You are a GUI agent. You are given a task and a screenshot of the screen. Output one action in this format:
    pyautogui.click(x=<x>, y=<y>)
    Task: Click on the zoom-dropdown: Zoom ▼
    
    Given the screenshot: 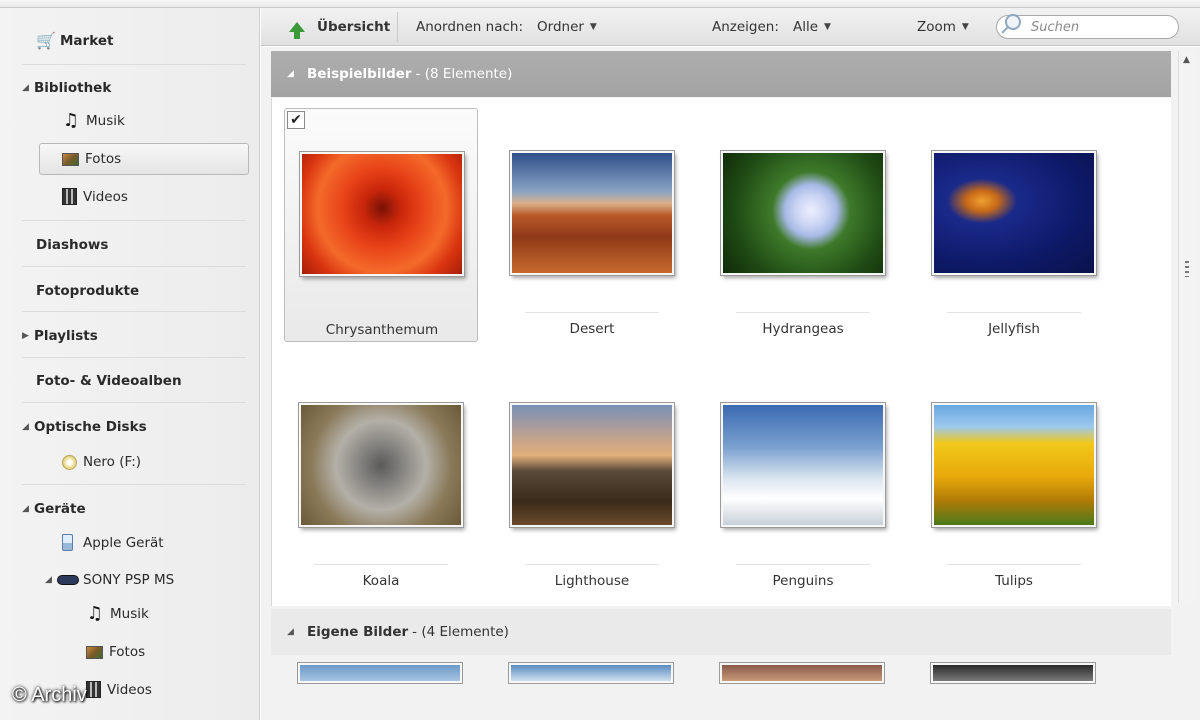 What is the action you would take?
    pyautogui.click(x=943, y=27)
    